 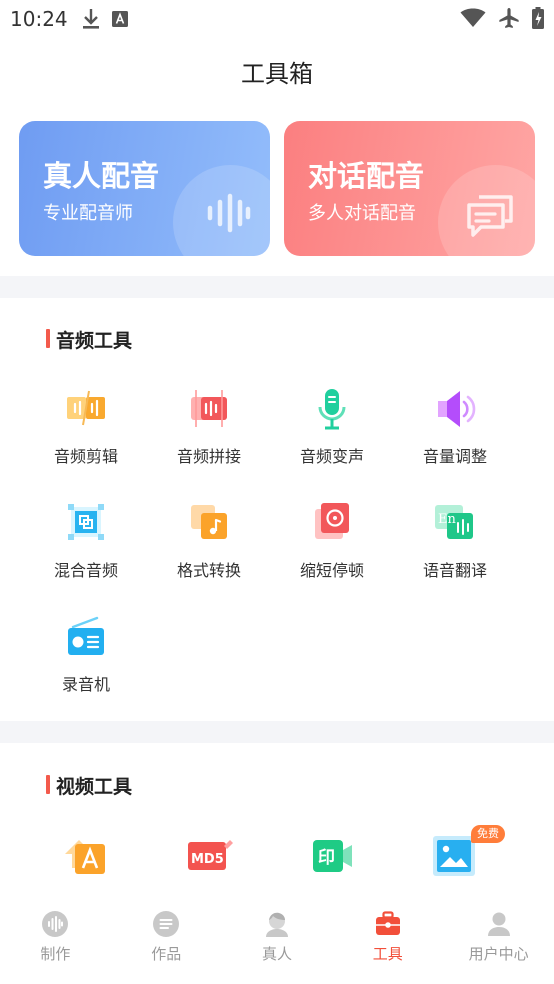 What do you see at coordinates (89, 339) in the screenshot?
I see `audio-tools-title: 音频工具` at bounding box center [89, 339].